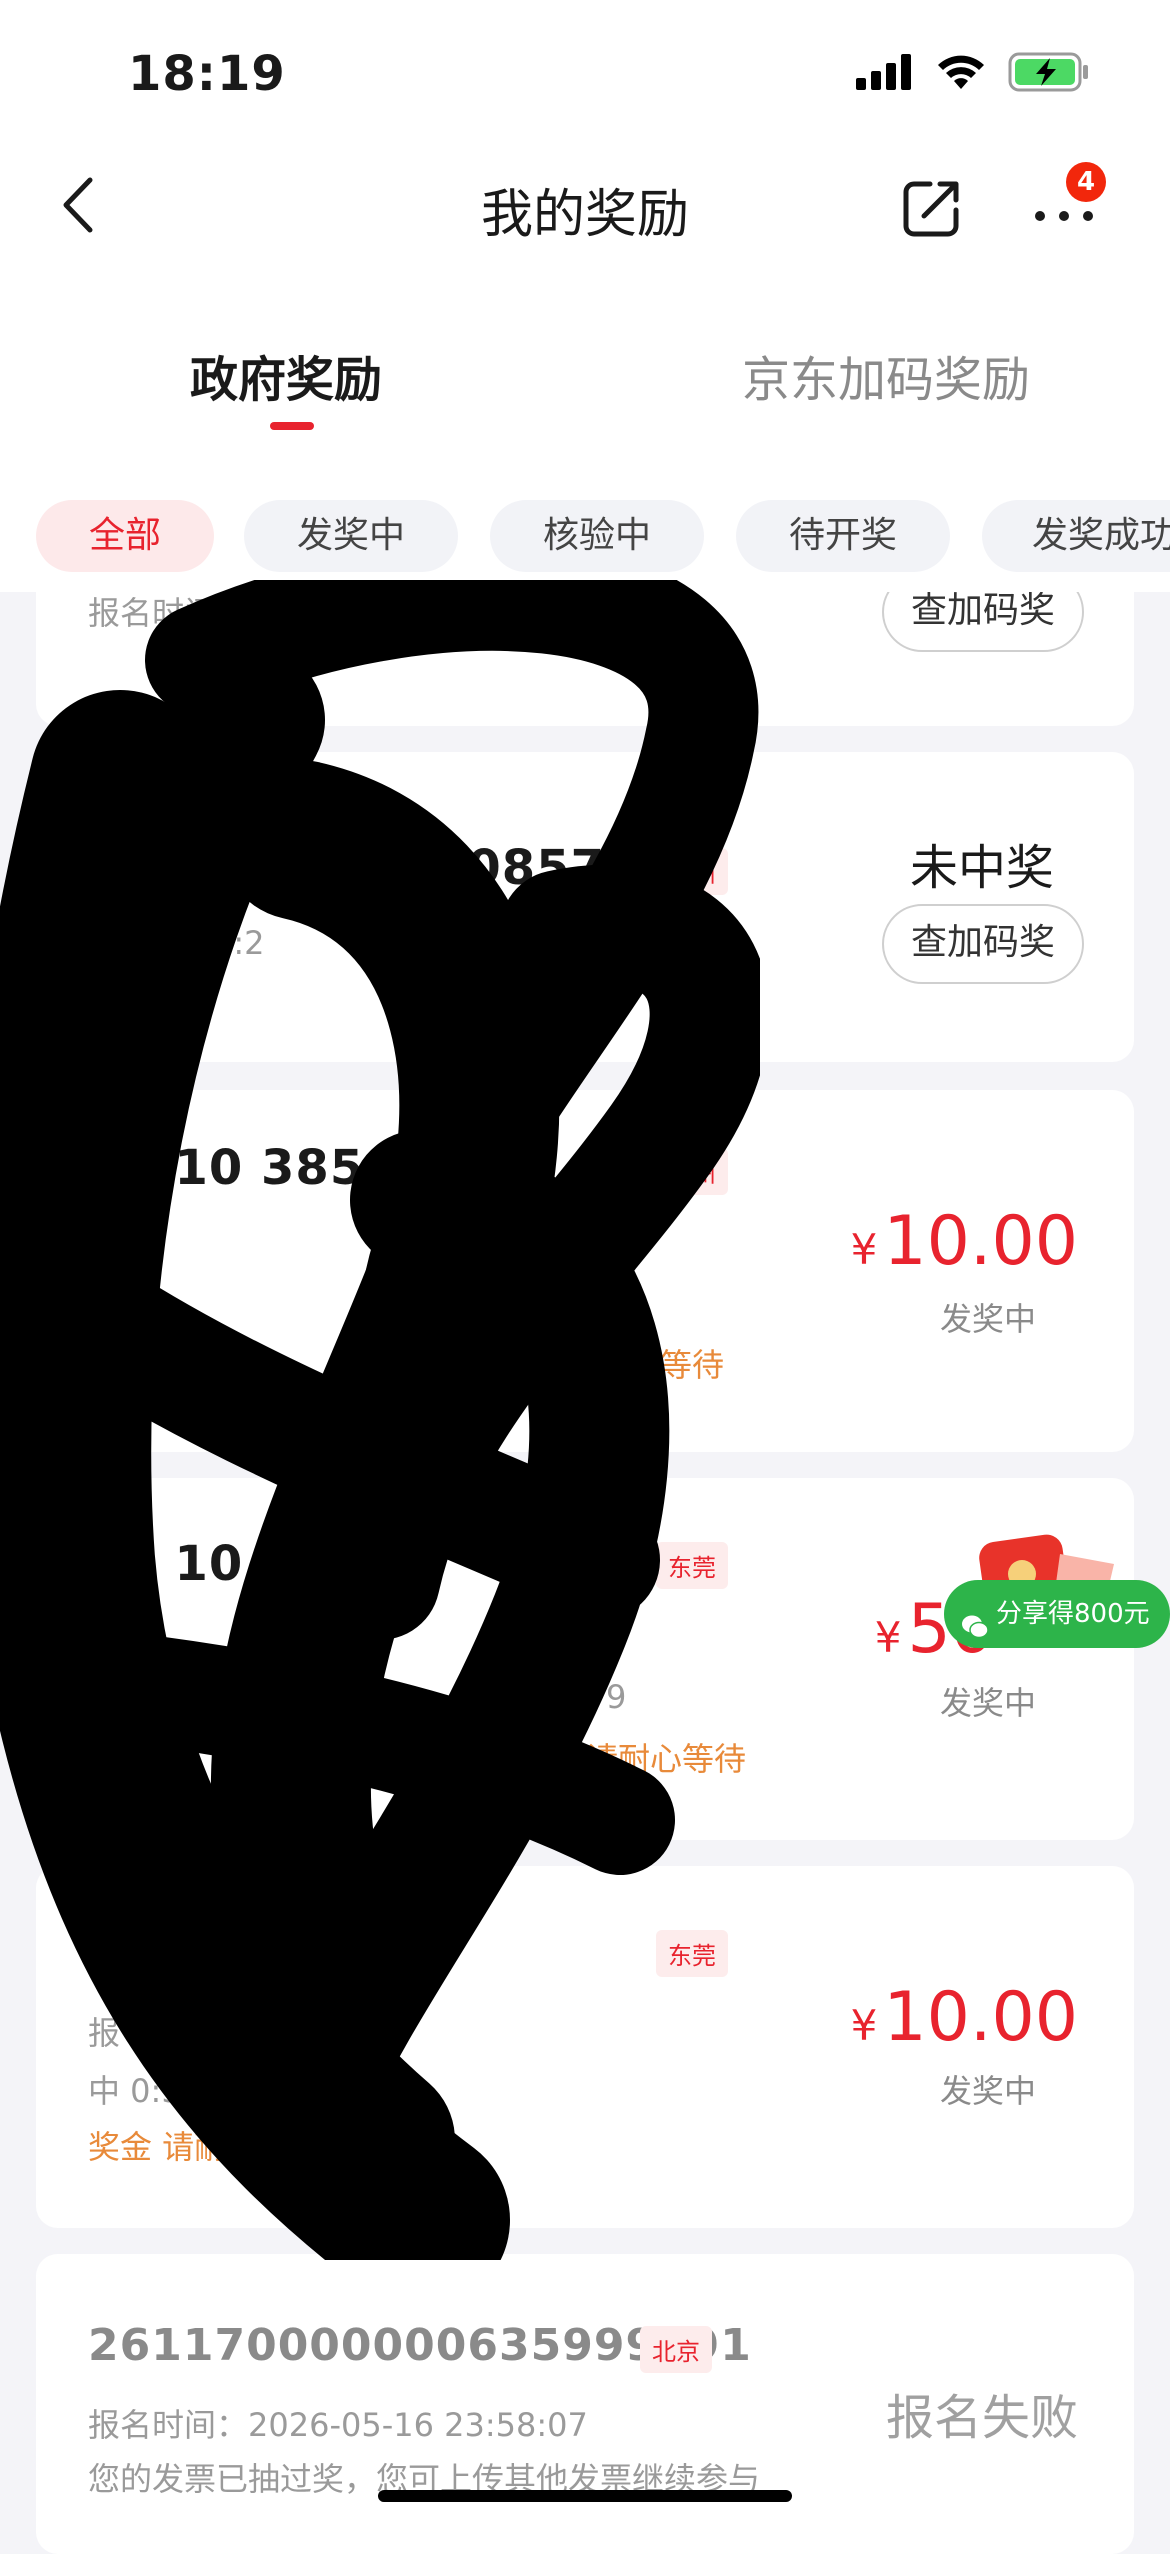  What do you see at coordinates (585, 1271) in the screenshot?
I see `reward-card: 47 10 385 广州 08:34 耐心等待 ¥10.00 发奖中` at bounding box center [585, 1271].